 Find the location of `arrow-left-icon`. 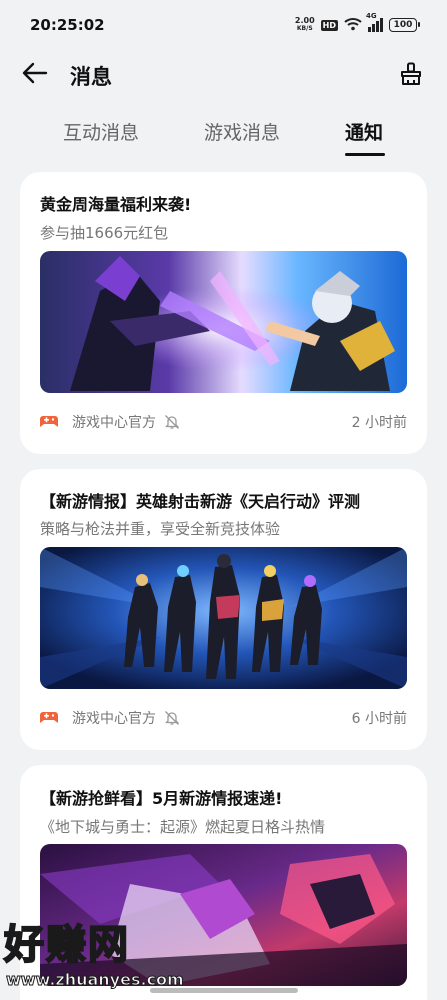

arrow-left-icon is located at coordinates (35, 75).